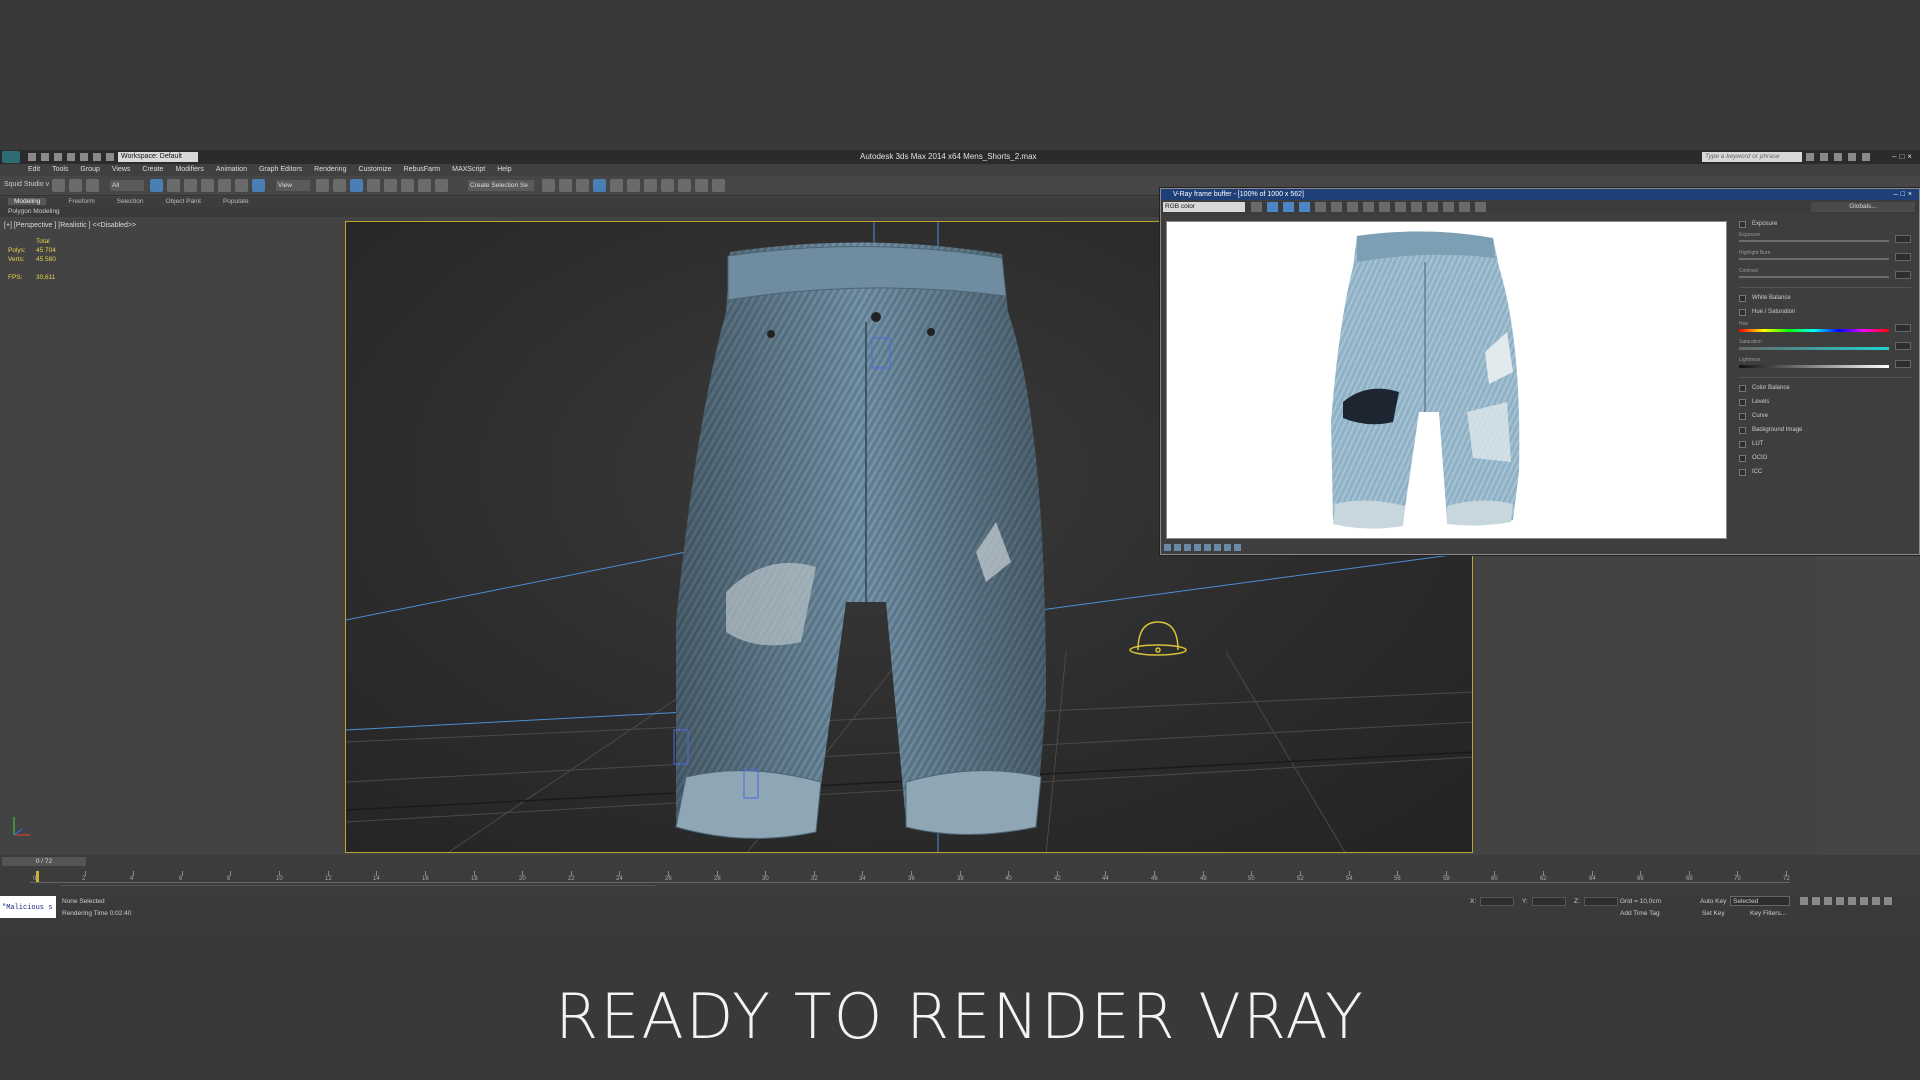 The image size is (1920, 1080). Describe the element at coordinates (1288, 207) in the screenshot. I see `vfb-green-channel-icon` at that location.